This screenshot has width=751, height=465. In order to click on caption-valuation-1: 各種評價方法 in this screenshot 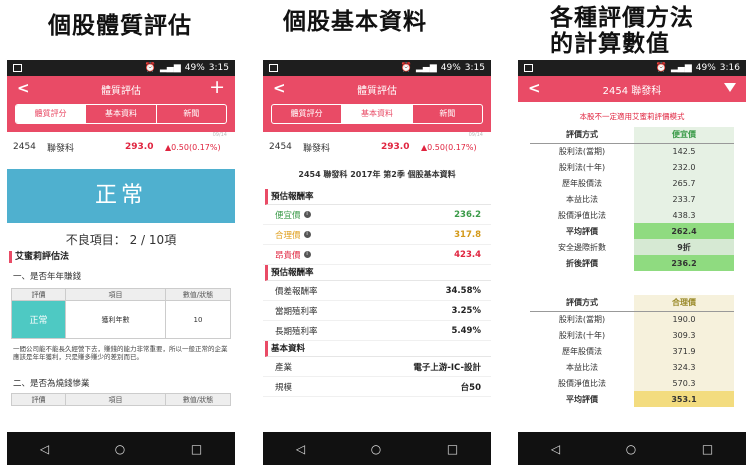, I will do `click(622, 18)`.